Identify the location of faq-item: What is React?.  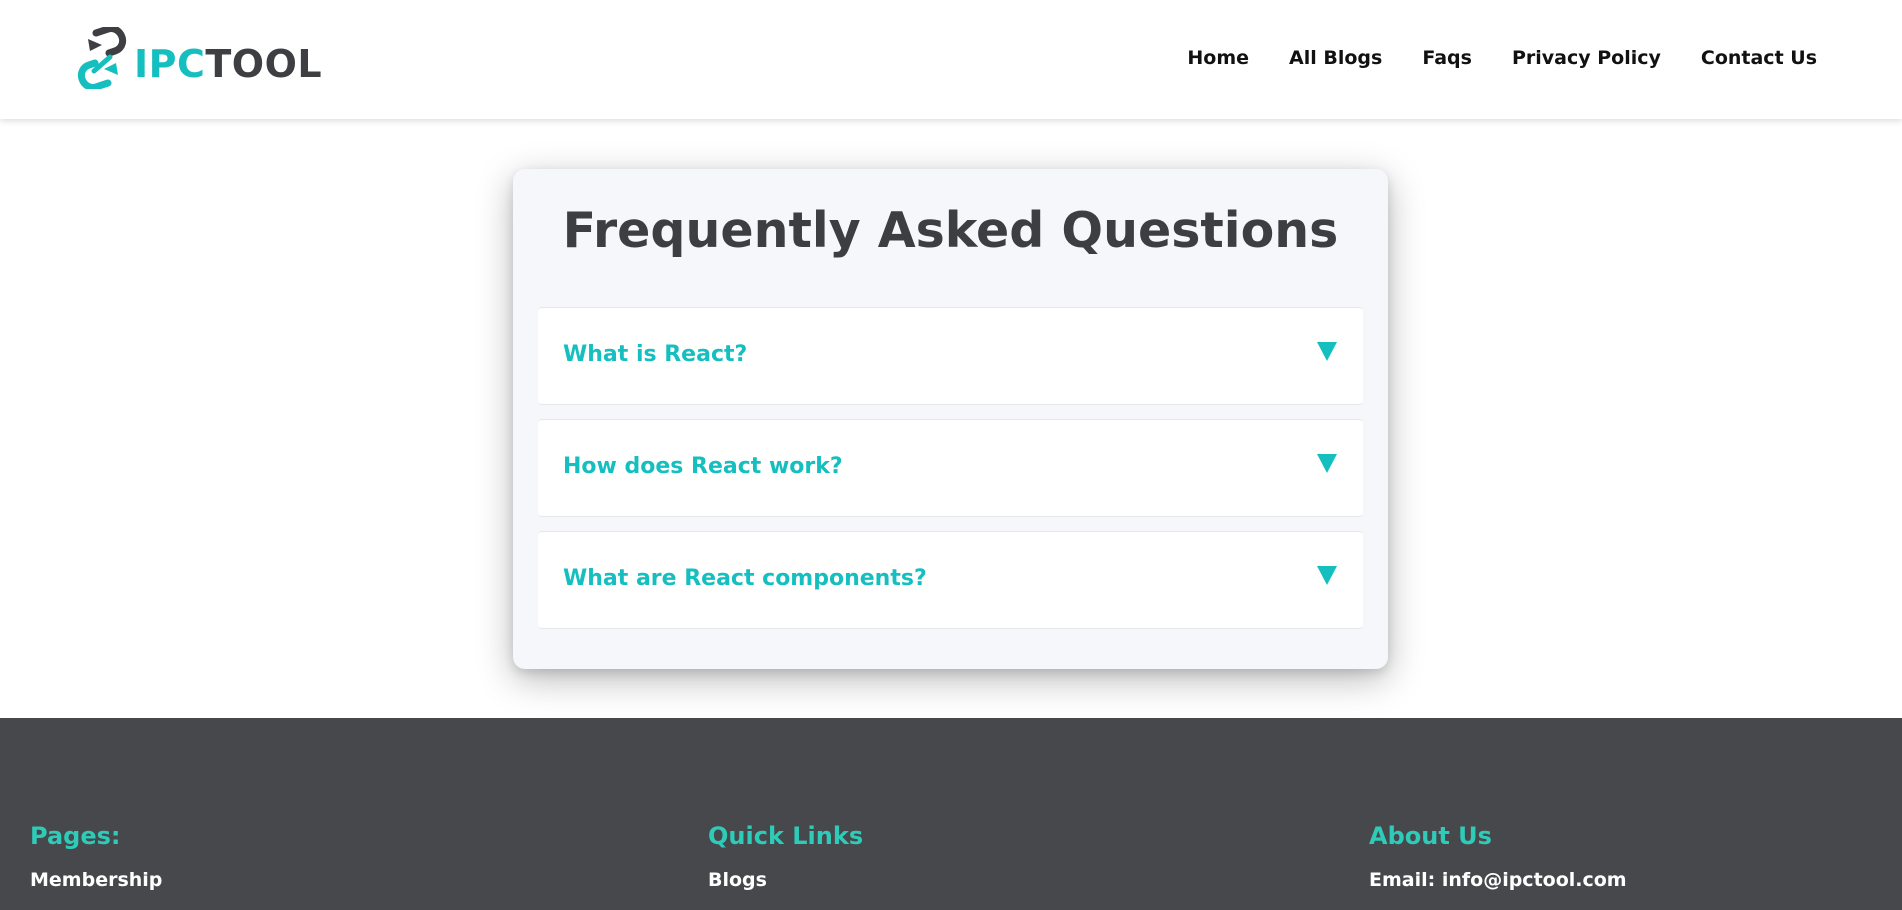
(950, 356).